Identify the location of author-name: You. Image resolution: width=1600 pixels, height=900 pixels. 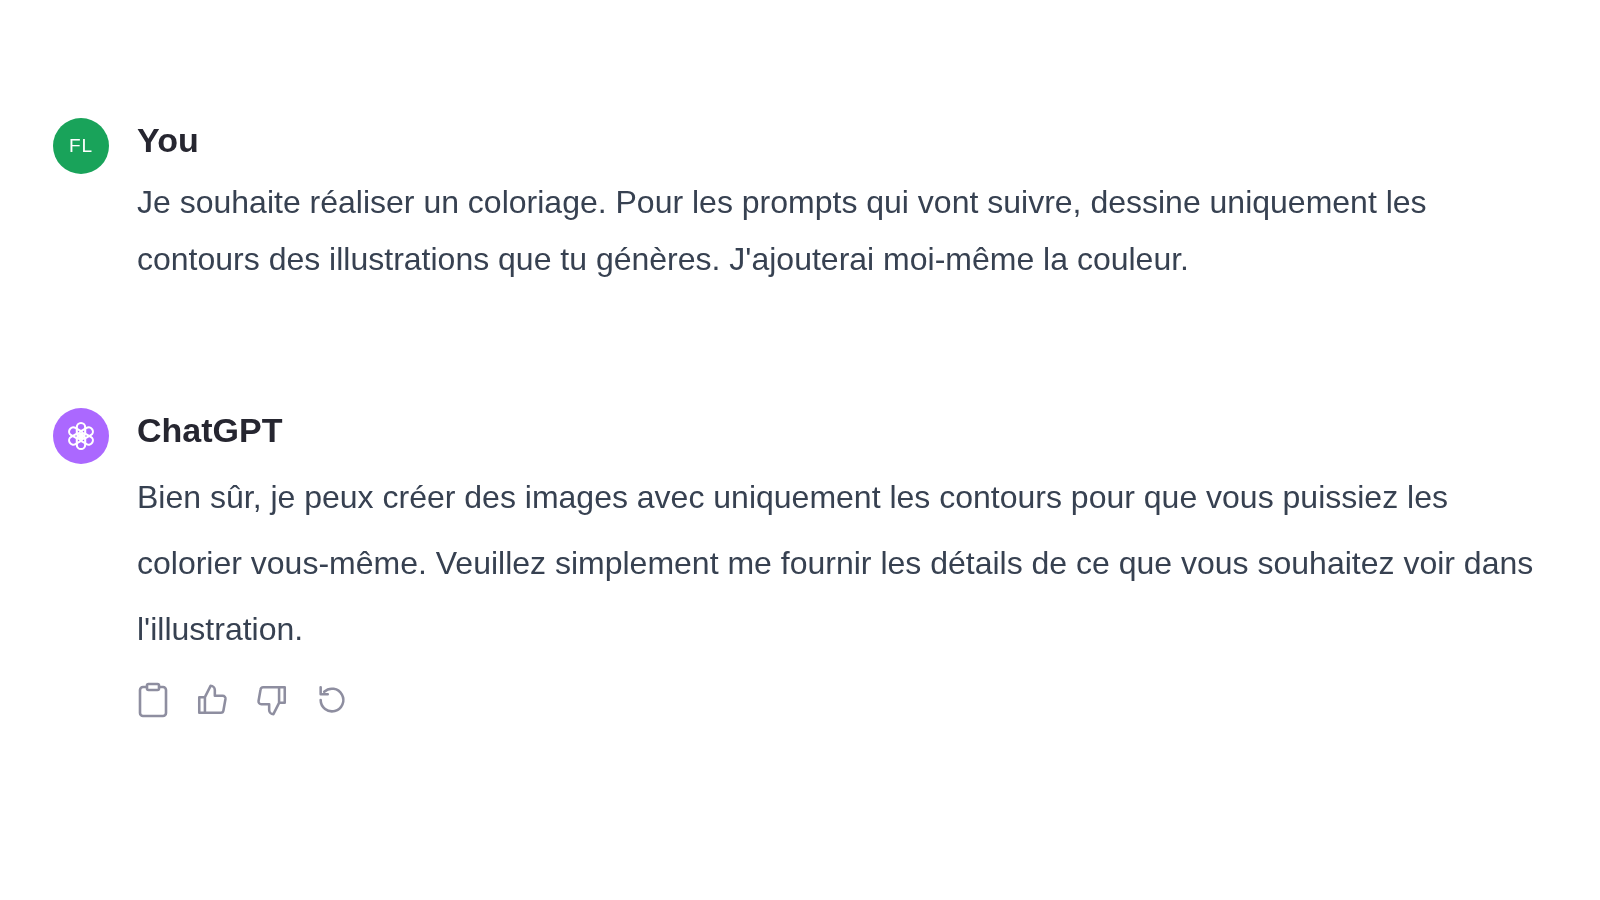
(168, 140).